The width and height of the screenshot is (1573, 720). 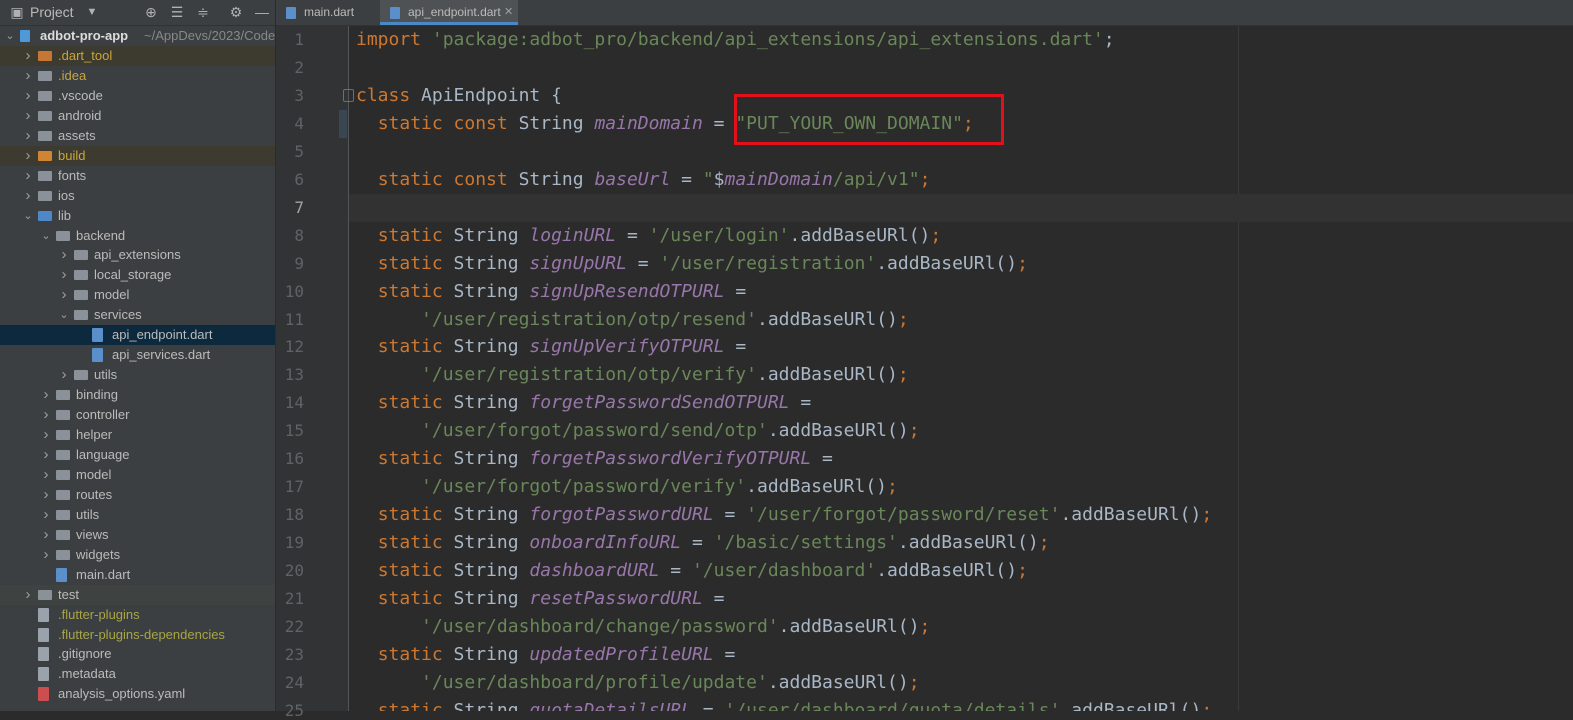 What do you see at coordinates (137, 76) in the screenshot?
I see `tree-item-idea: › .idea` at bounding box center [137, 76].